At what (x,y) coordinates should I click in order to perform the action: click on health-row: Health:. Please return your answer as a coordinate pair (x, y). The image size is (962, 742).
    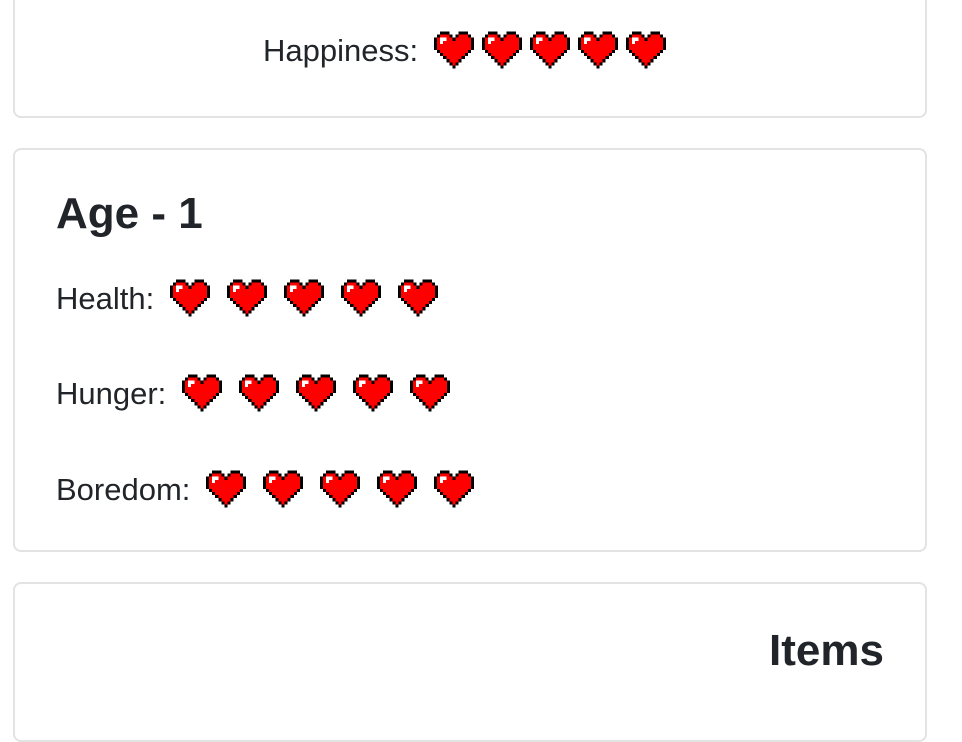
    Looking at the image, I should click on (255, 298).